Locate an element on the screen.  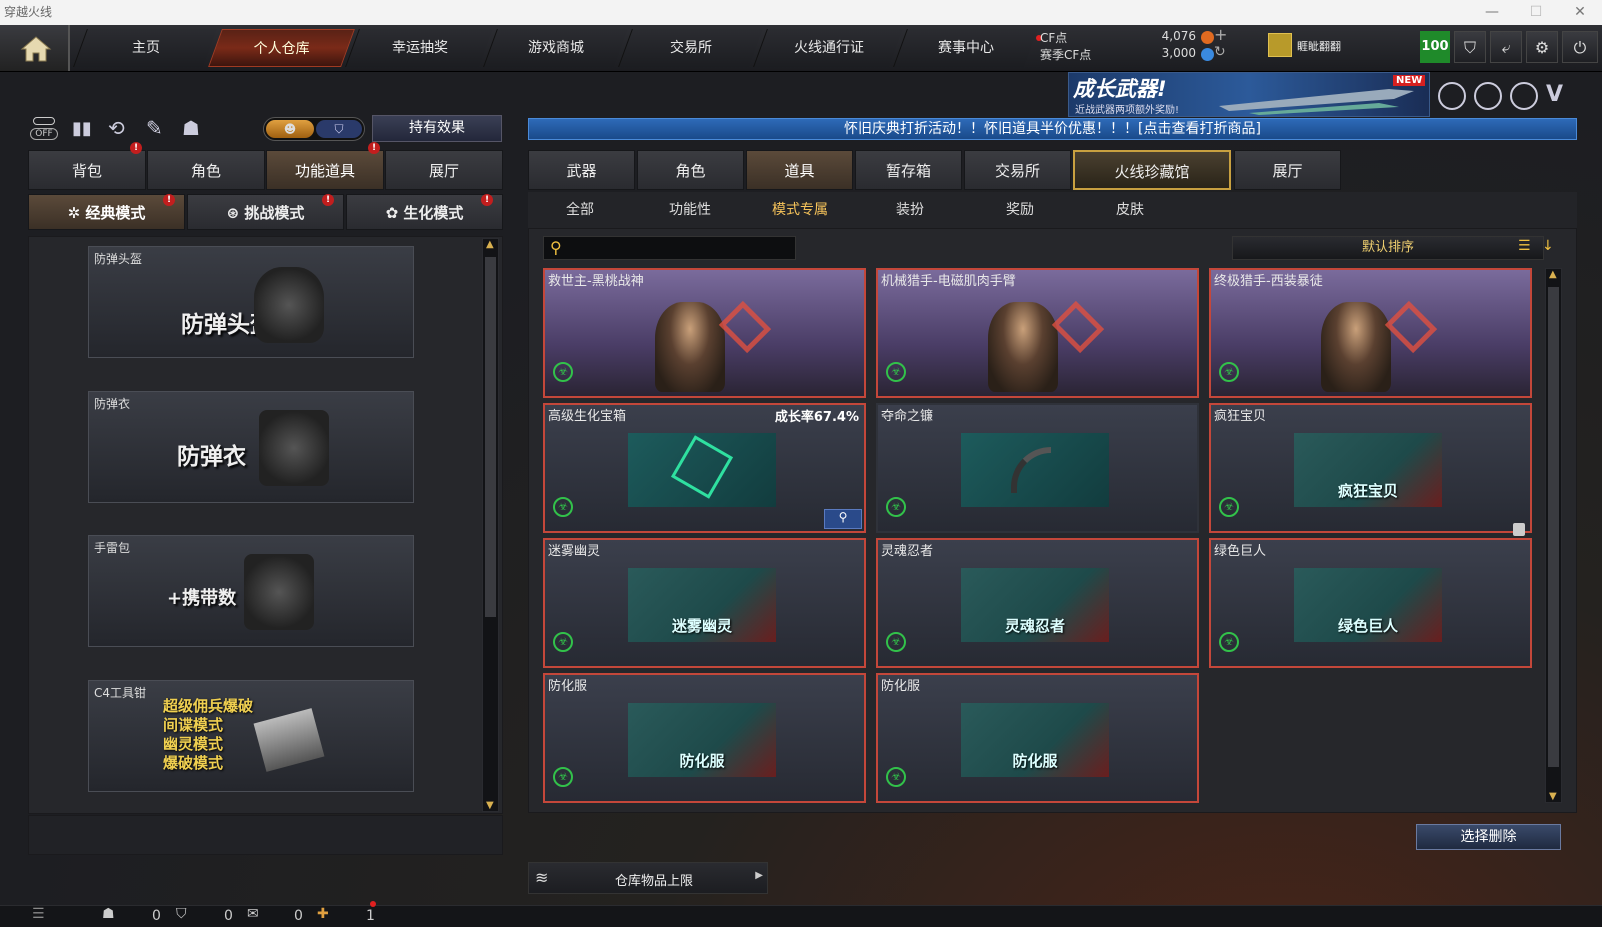
right-tab-0: 武器 is located at coordinates (581, 170).